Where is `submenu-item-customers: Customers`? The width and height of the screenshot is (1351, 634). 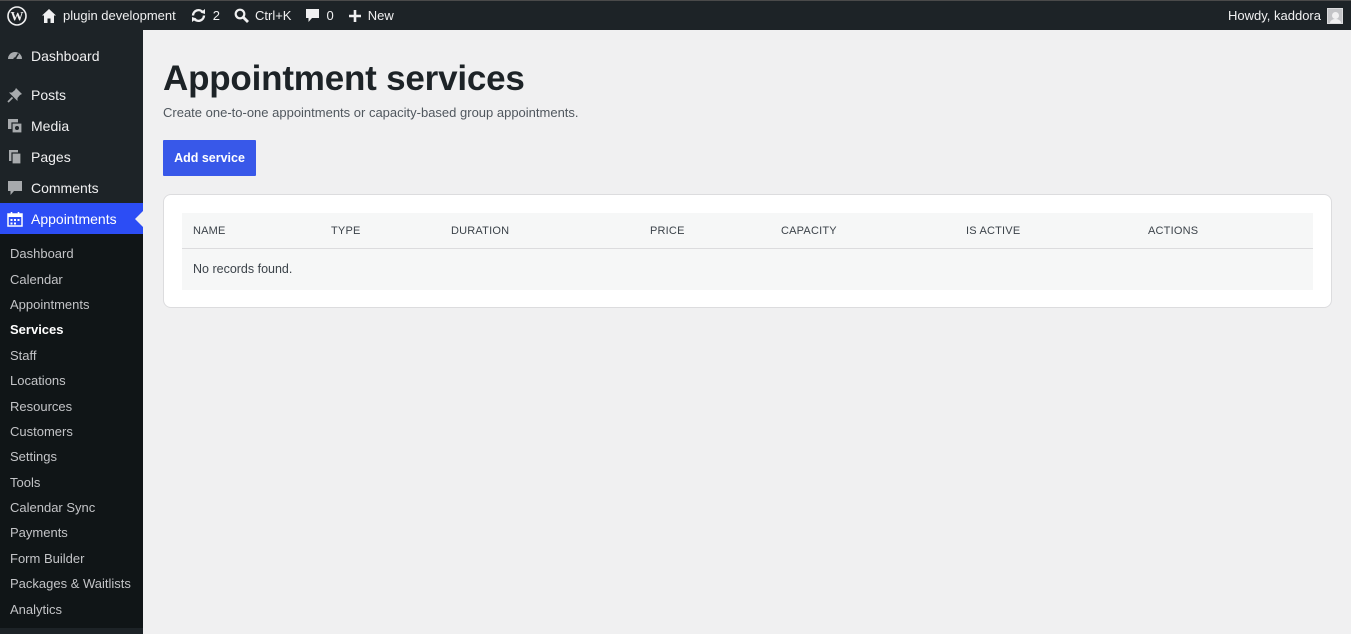 submenu-item-customers: Customers is located at coordinates (71, 431).